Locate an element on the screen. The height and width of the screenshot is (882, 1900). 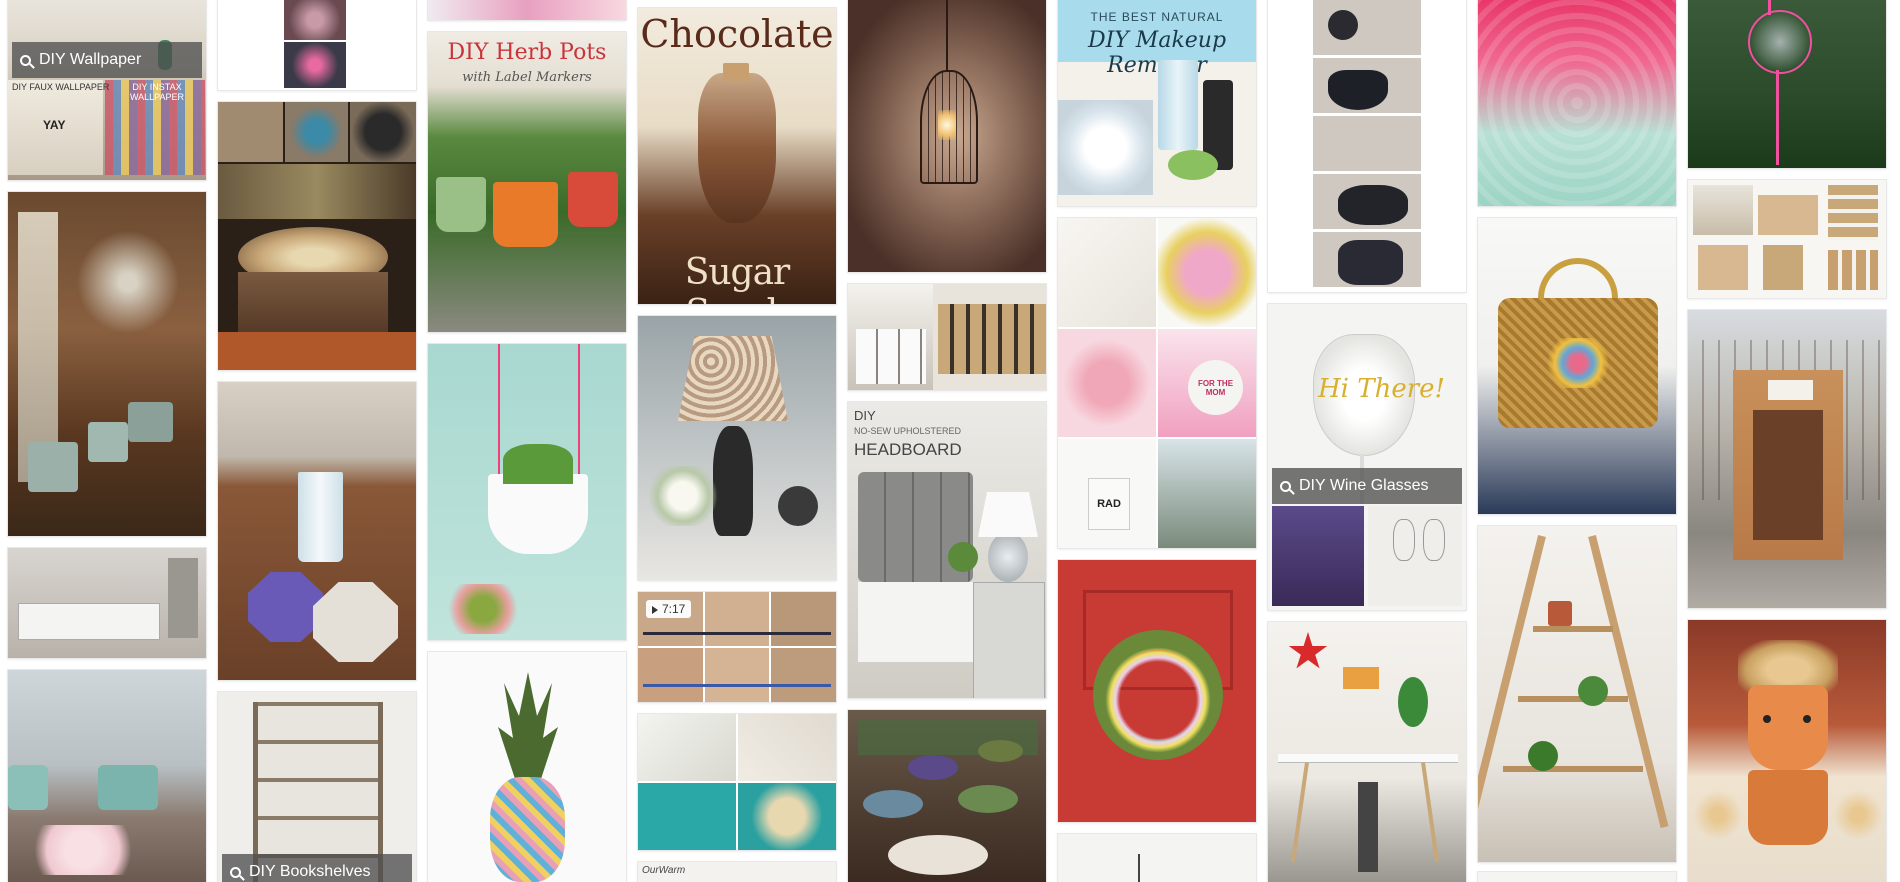
pin-cardboard-furniture is located at coordinates (1787, 239).